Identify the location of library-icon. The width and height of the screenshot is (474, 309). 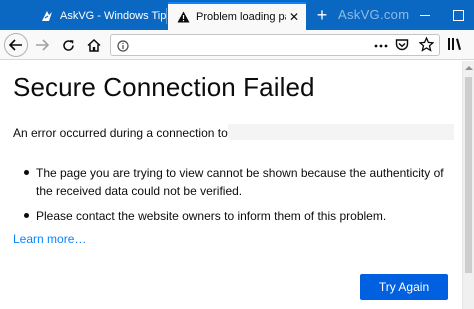
(455, 46).